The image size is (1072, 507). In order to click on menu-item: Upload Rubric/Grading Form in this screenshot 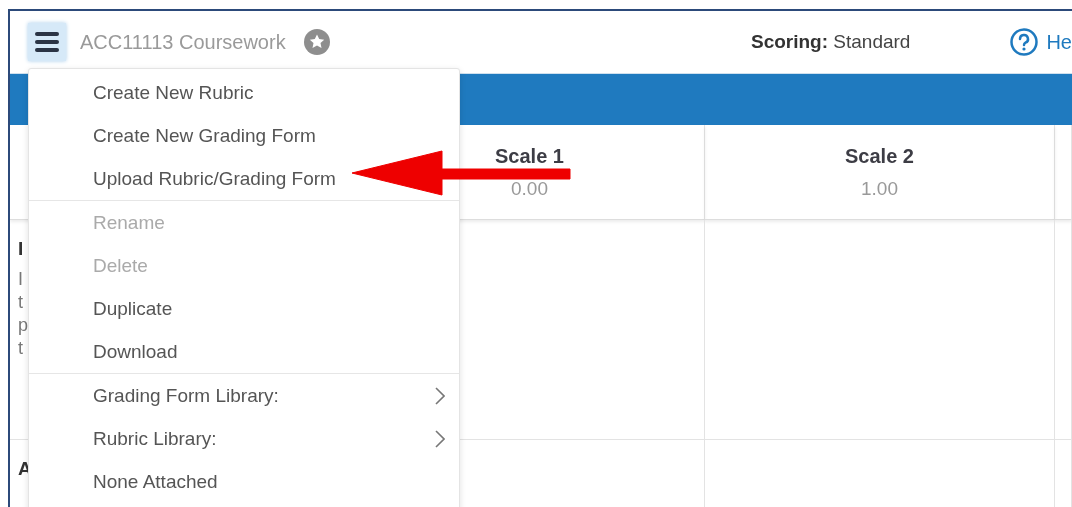, I will do `click(244, 178)`.